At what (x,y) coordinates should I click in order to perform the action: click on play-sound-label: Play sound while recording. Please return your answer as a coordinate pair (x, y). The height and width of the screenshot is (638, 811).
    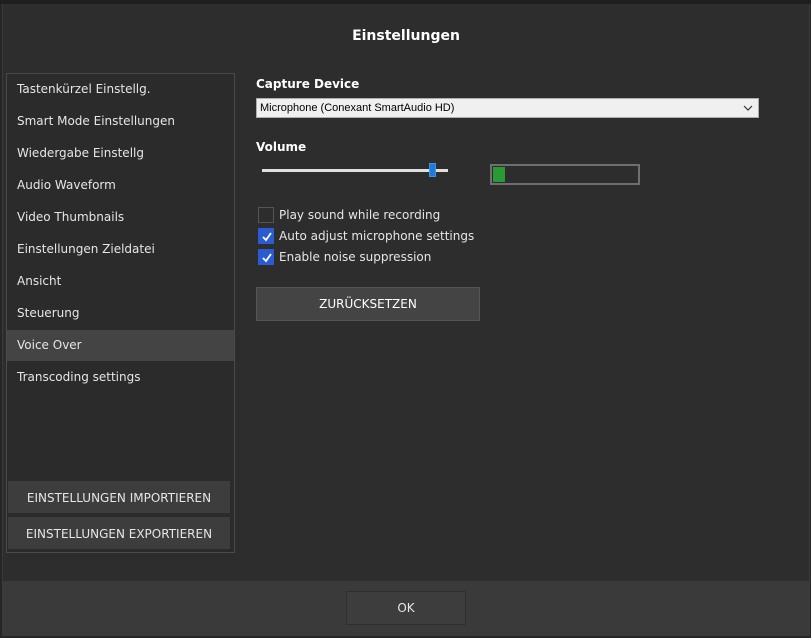
    Looking at the image, I should click on (360, 215).